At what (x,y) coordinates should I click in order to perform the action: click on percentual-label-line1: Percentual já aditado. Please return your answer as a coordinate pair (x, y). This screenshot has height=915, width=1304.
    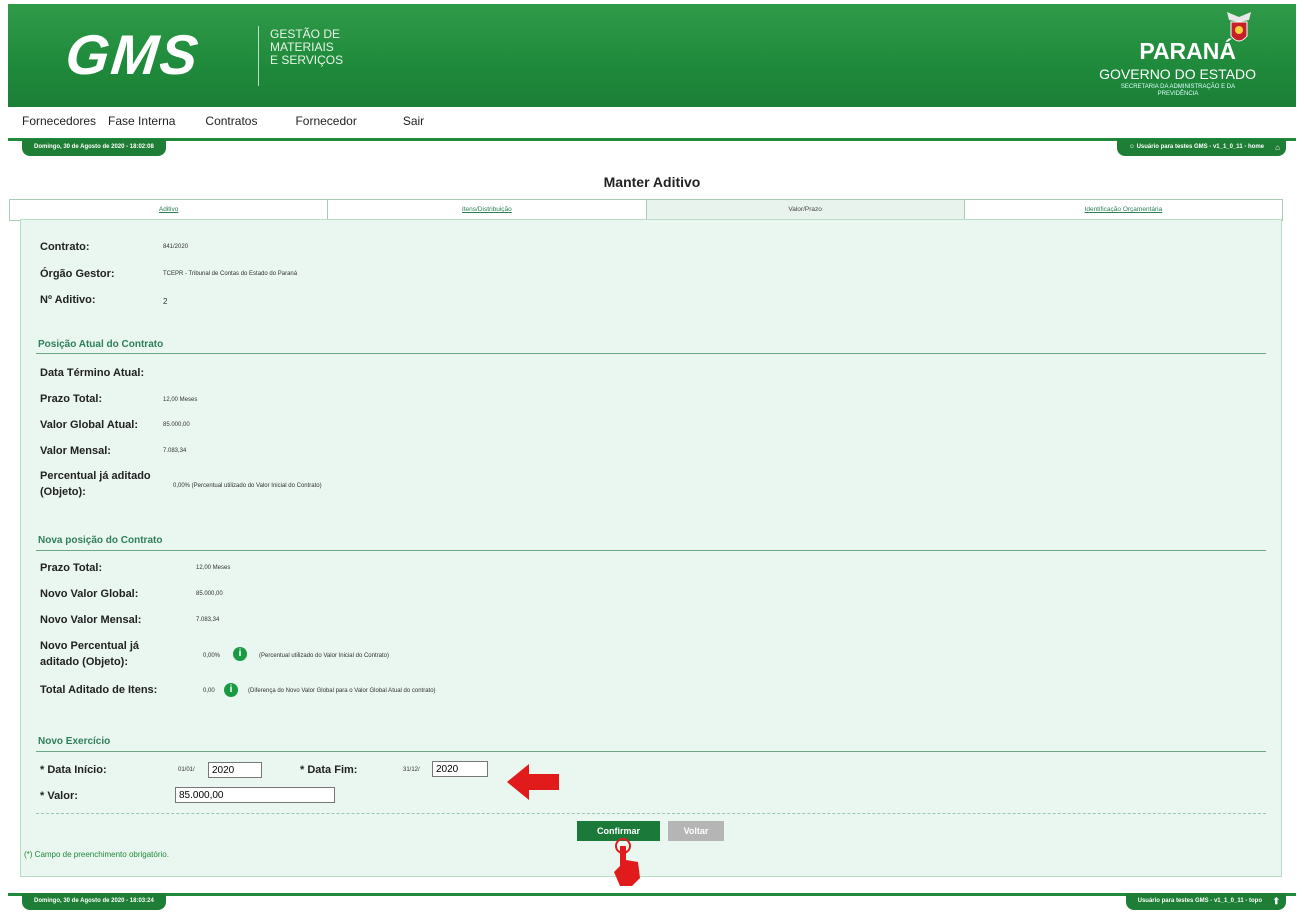
    Looking at the image, I should click on (95, 476).